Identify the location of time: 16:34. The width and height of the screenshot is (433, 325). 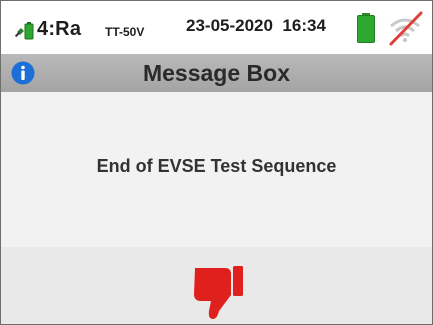
(304, 25).